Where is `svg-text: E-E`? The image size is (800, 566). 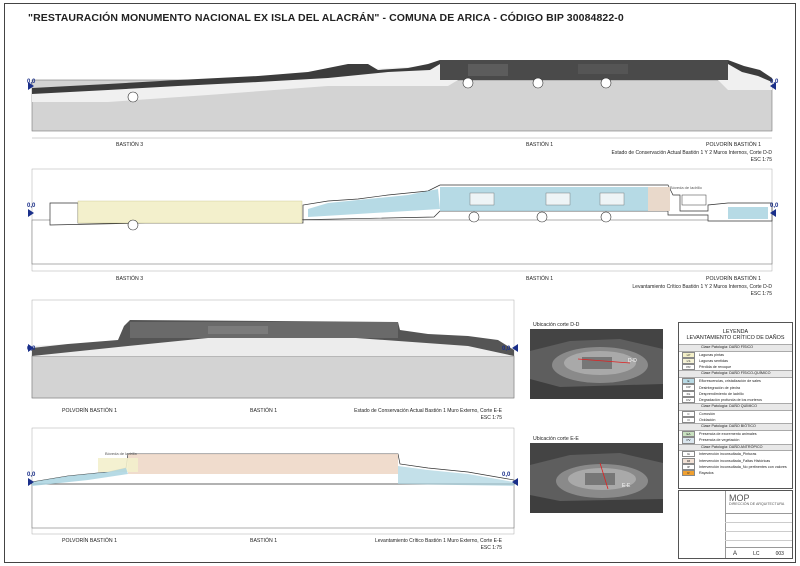
svg-text: E-E is located at coordinates (626, 486).